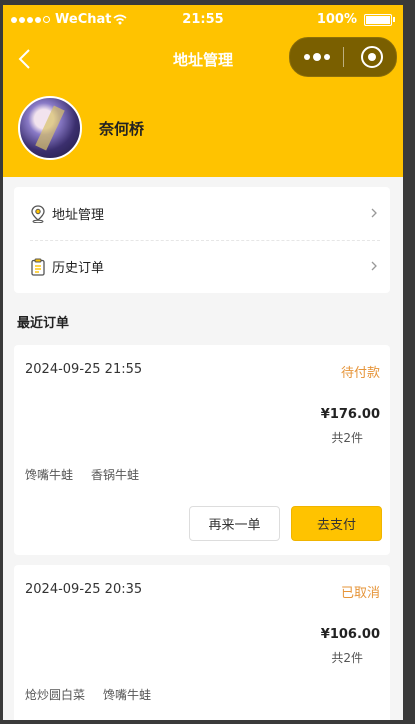 This screenshot has height=724, width=415. I want to click on menu-item-label: 地址管理, so click(78, 215).